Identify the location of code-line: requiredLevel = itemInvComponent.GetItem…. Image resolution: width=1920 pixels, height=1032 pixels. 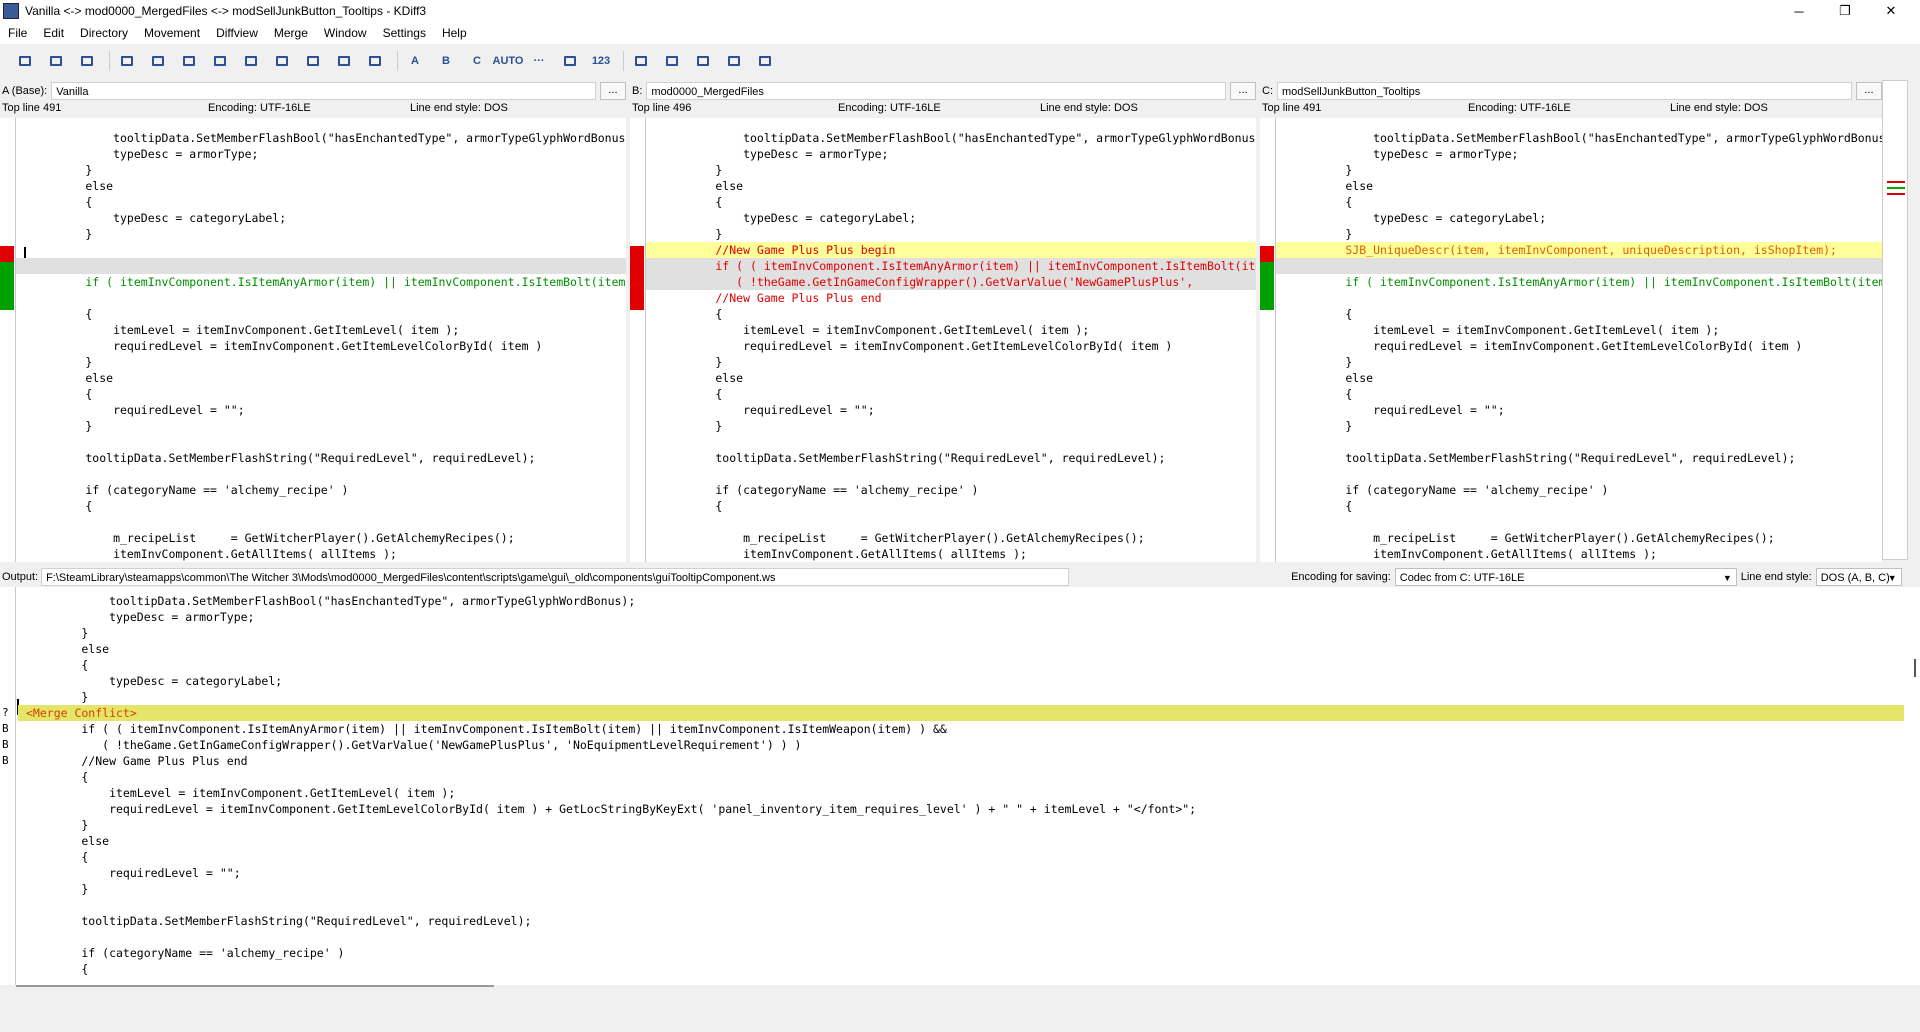
(916, 346).